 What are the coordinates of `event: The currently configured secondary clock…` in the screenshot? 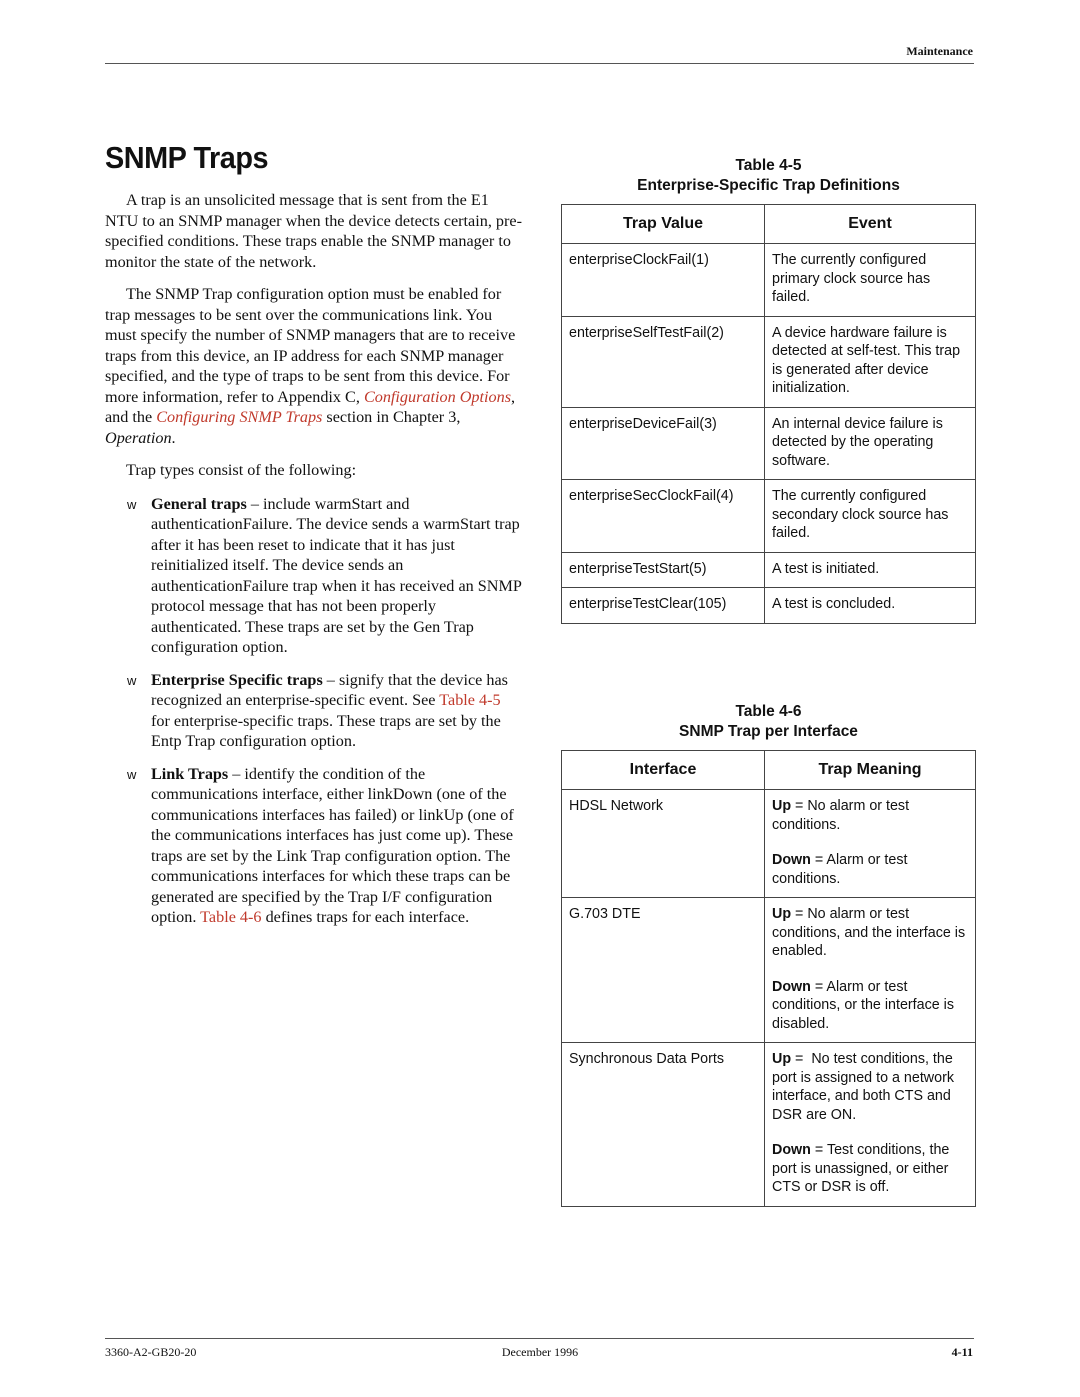 It's located at (870, 516).